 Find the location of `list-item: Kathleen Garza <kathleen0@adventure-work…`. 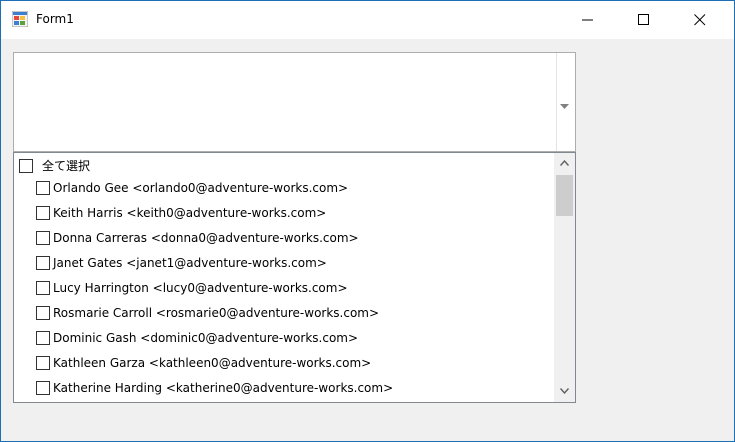

list-item: Kathleen Garza <kathleen0@adventure-work… is located at coordinates (203, 362).